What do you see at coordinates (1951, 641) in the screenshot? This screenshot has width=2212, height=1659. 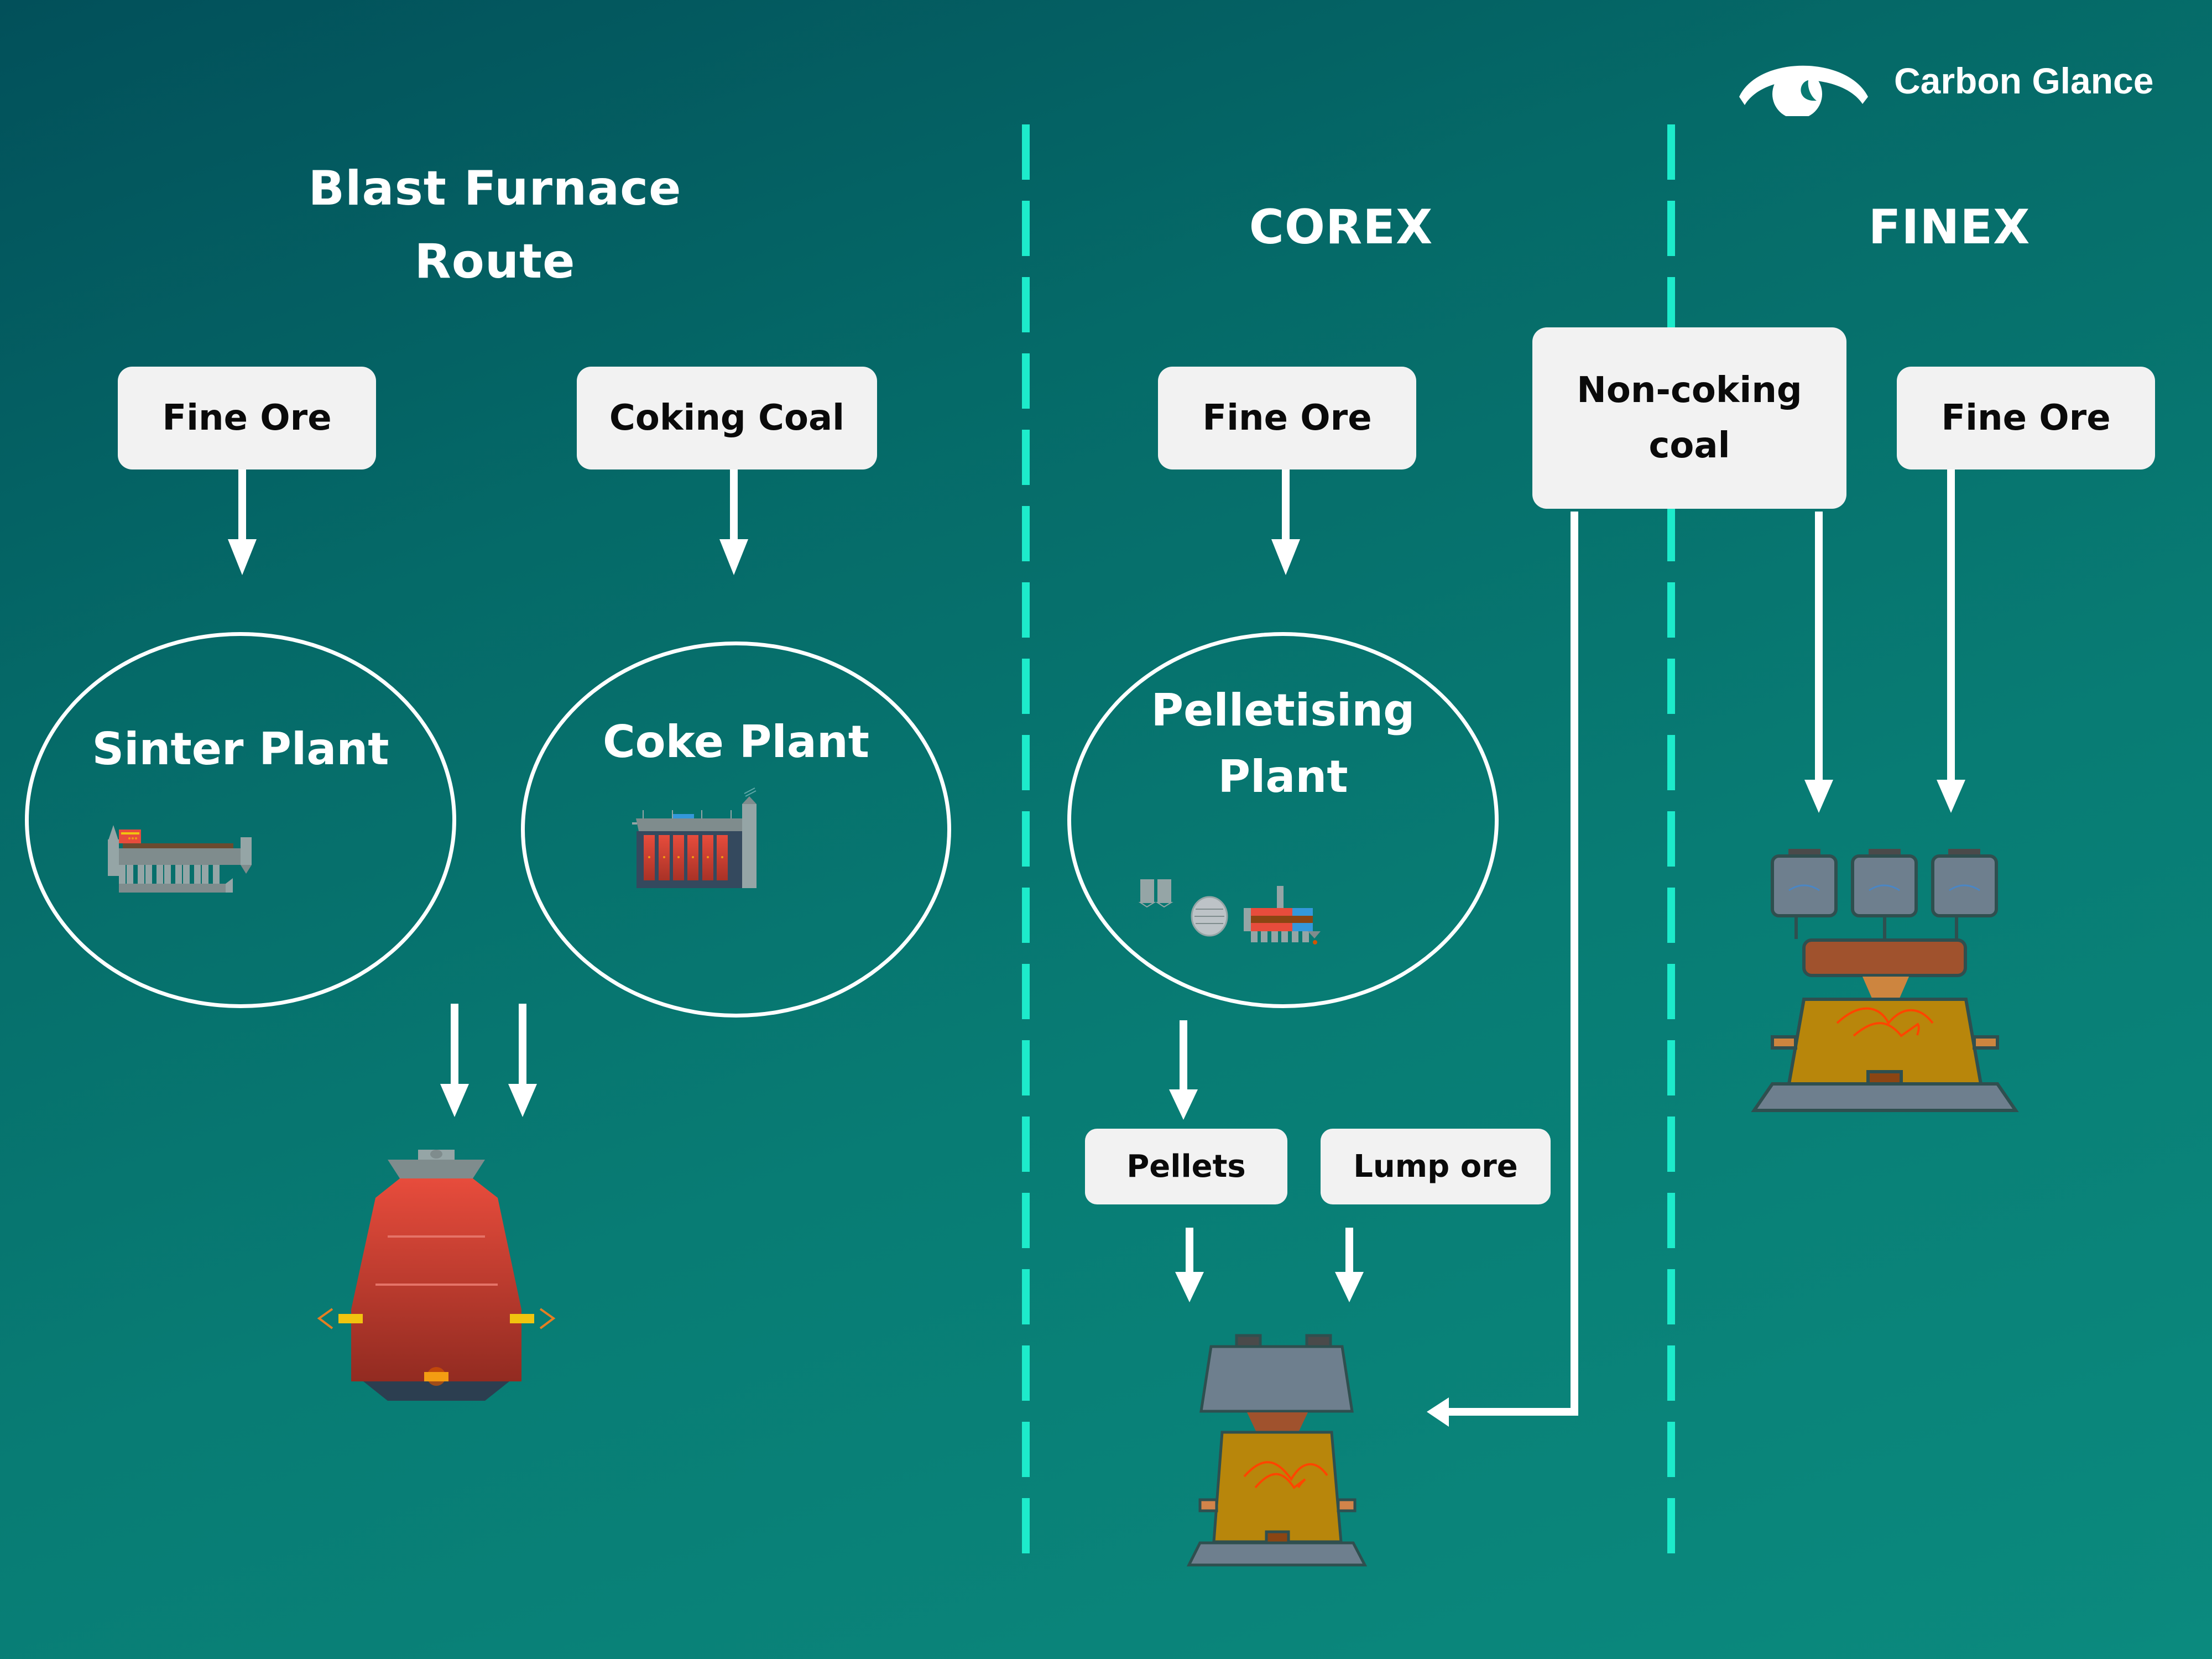 I see `arrow-ore-to-finex` at bounding box center [1951, 641].